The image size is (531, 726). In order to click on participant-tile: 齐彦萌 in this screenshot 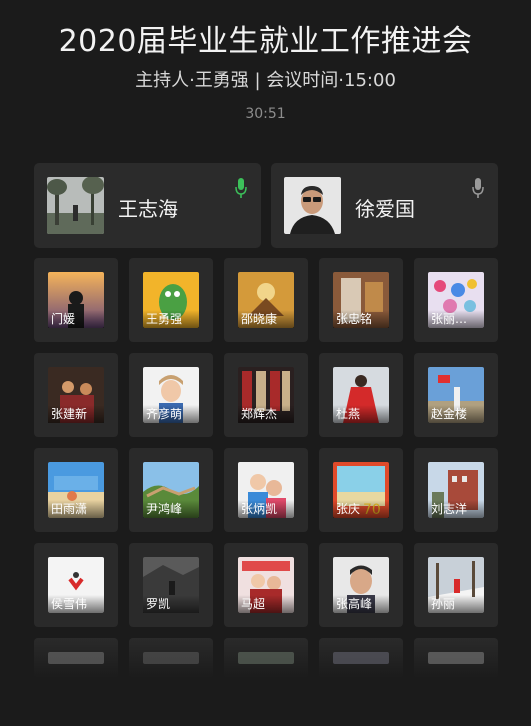, I will do `click(171, 395)`.